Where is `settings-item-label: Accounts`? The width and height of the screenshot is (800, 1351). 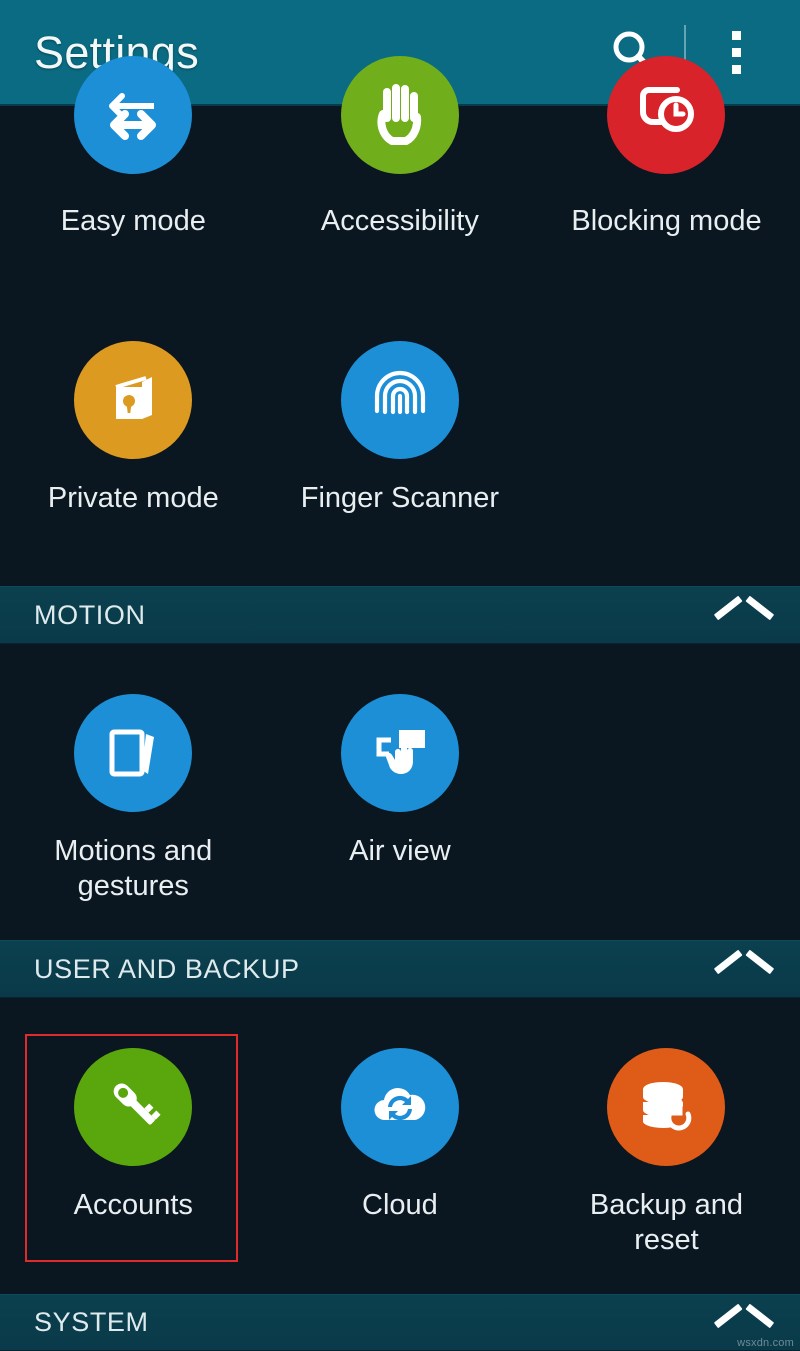 settings-item-label: Accounts is located at coordinates (133, 1205).